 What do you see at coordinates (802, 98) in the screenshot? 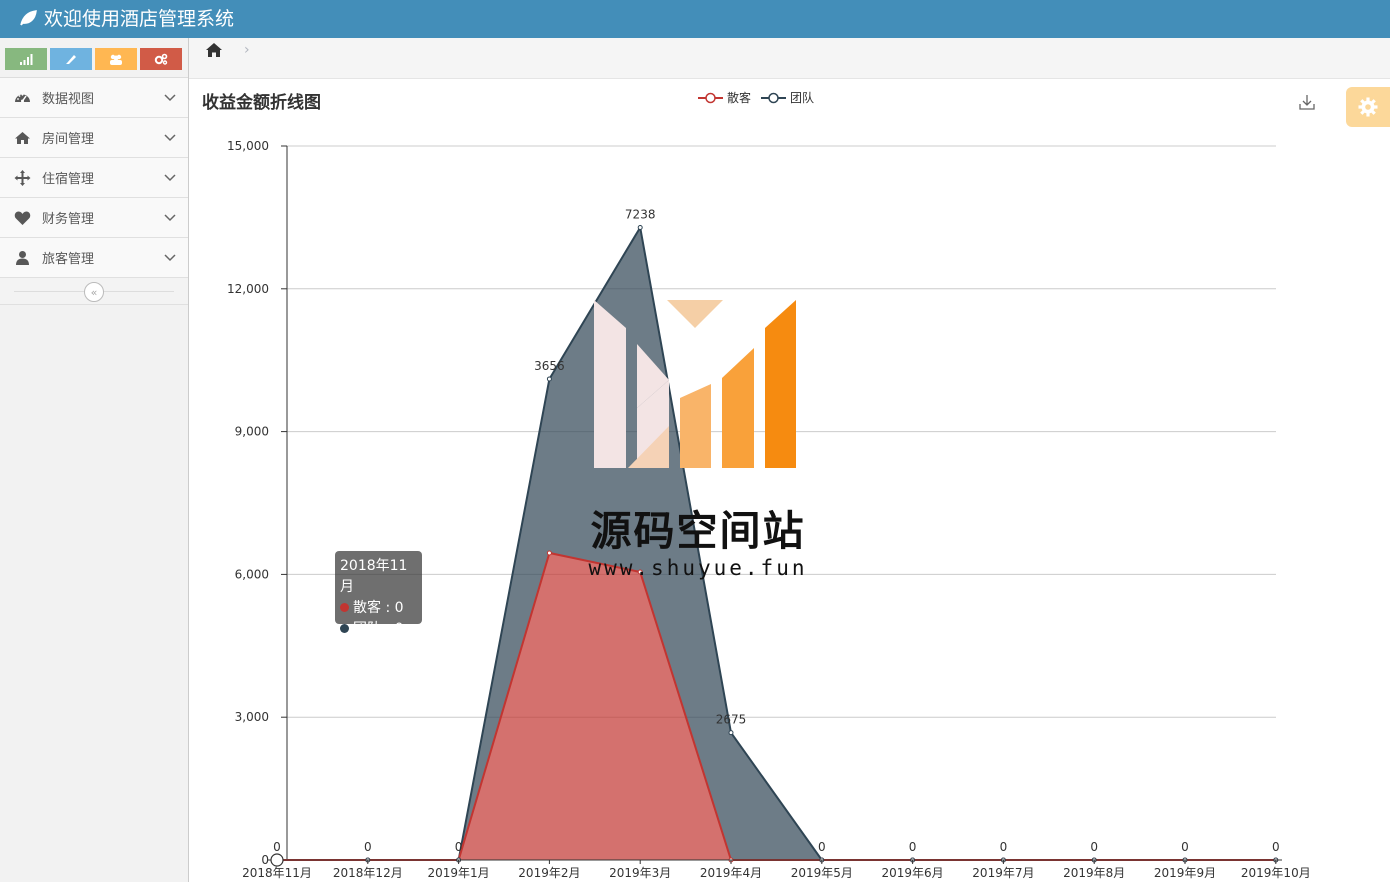
I see `legend-label: 团队` at bounding box center [802, 98].